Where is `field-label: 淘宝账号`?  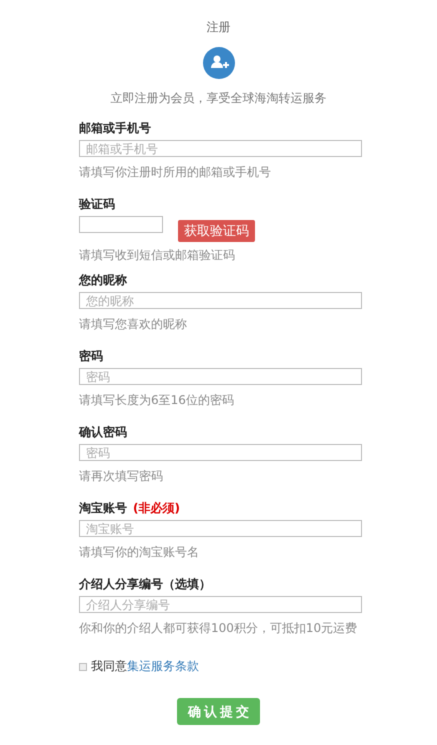
field-label: 淘宝账号 is located at coordinates (103, 508).